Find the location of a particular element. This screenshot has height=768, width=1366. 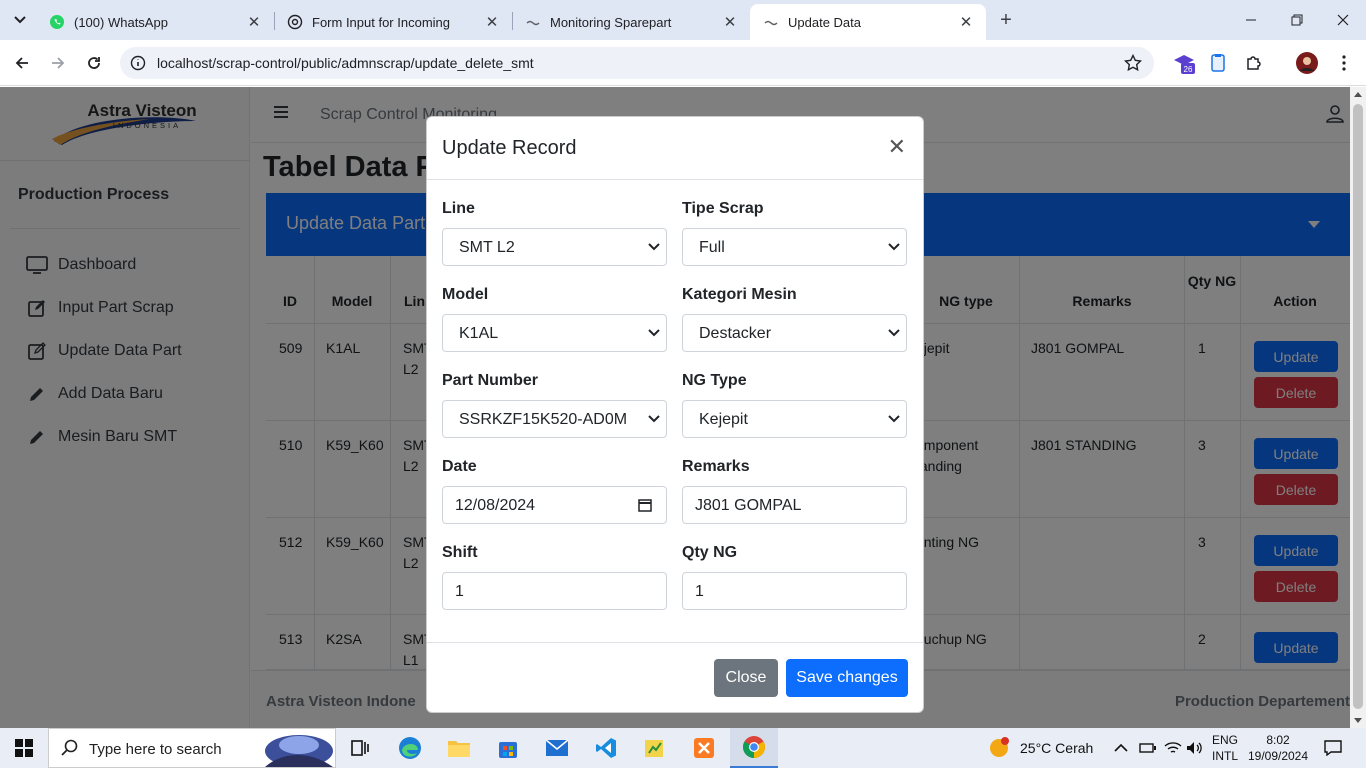

notes-icon is located at coordinates (654, 748).